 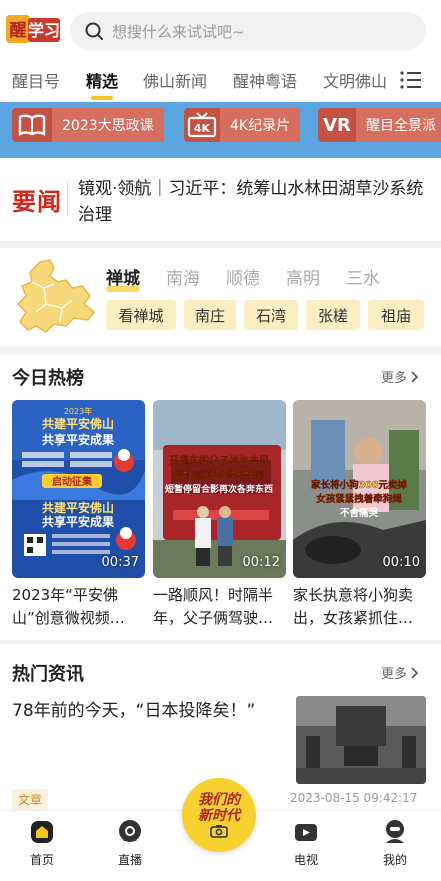 I want to click on banner-item-vr: VR 醒目全景派, so click(x=379, y=125).